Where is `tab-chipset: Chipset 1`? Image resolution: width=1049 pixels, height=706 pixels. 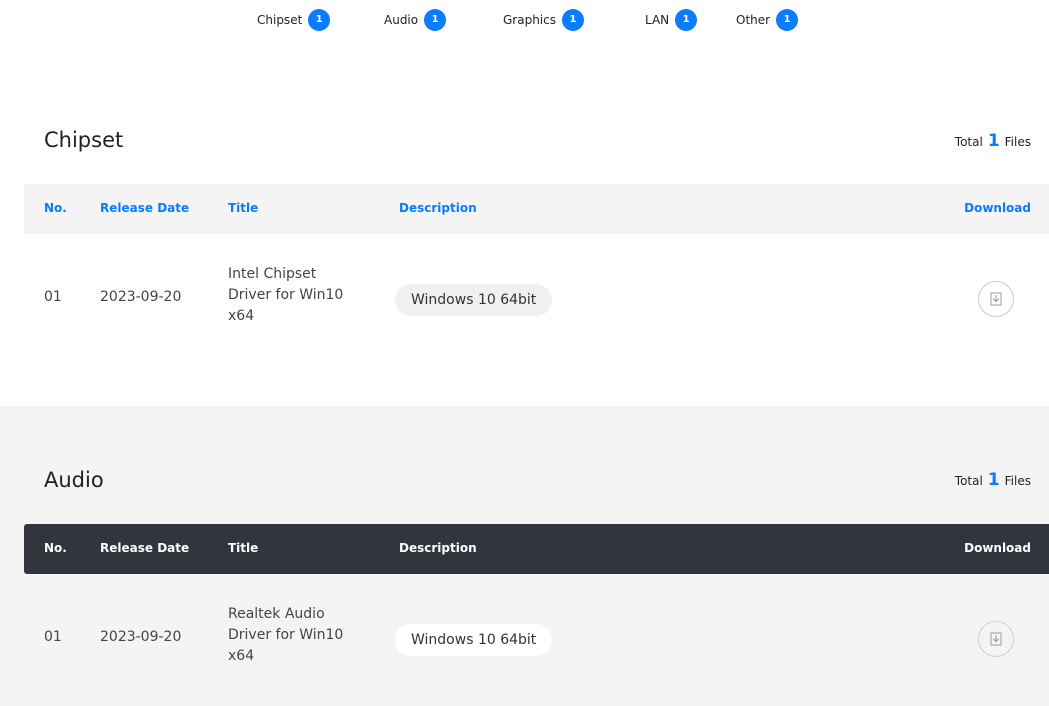 tab-chipset: Chipset 1 is located at coordinates (294, 20).